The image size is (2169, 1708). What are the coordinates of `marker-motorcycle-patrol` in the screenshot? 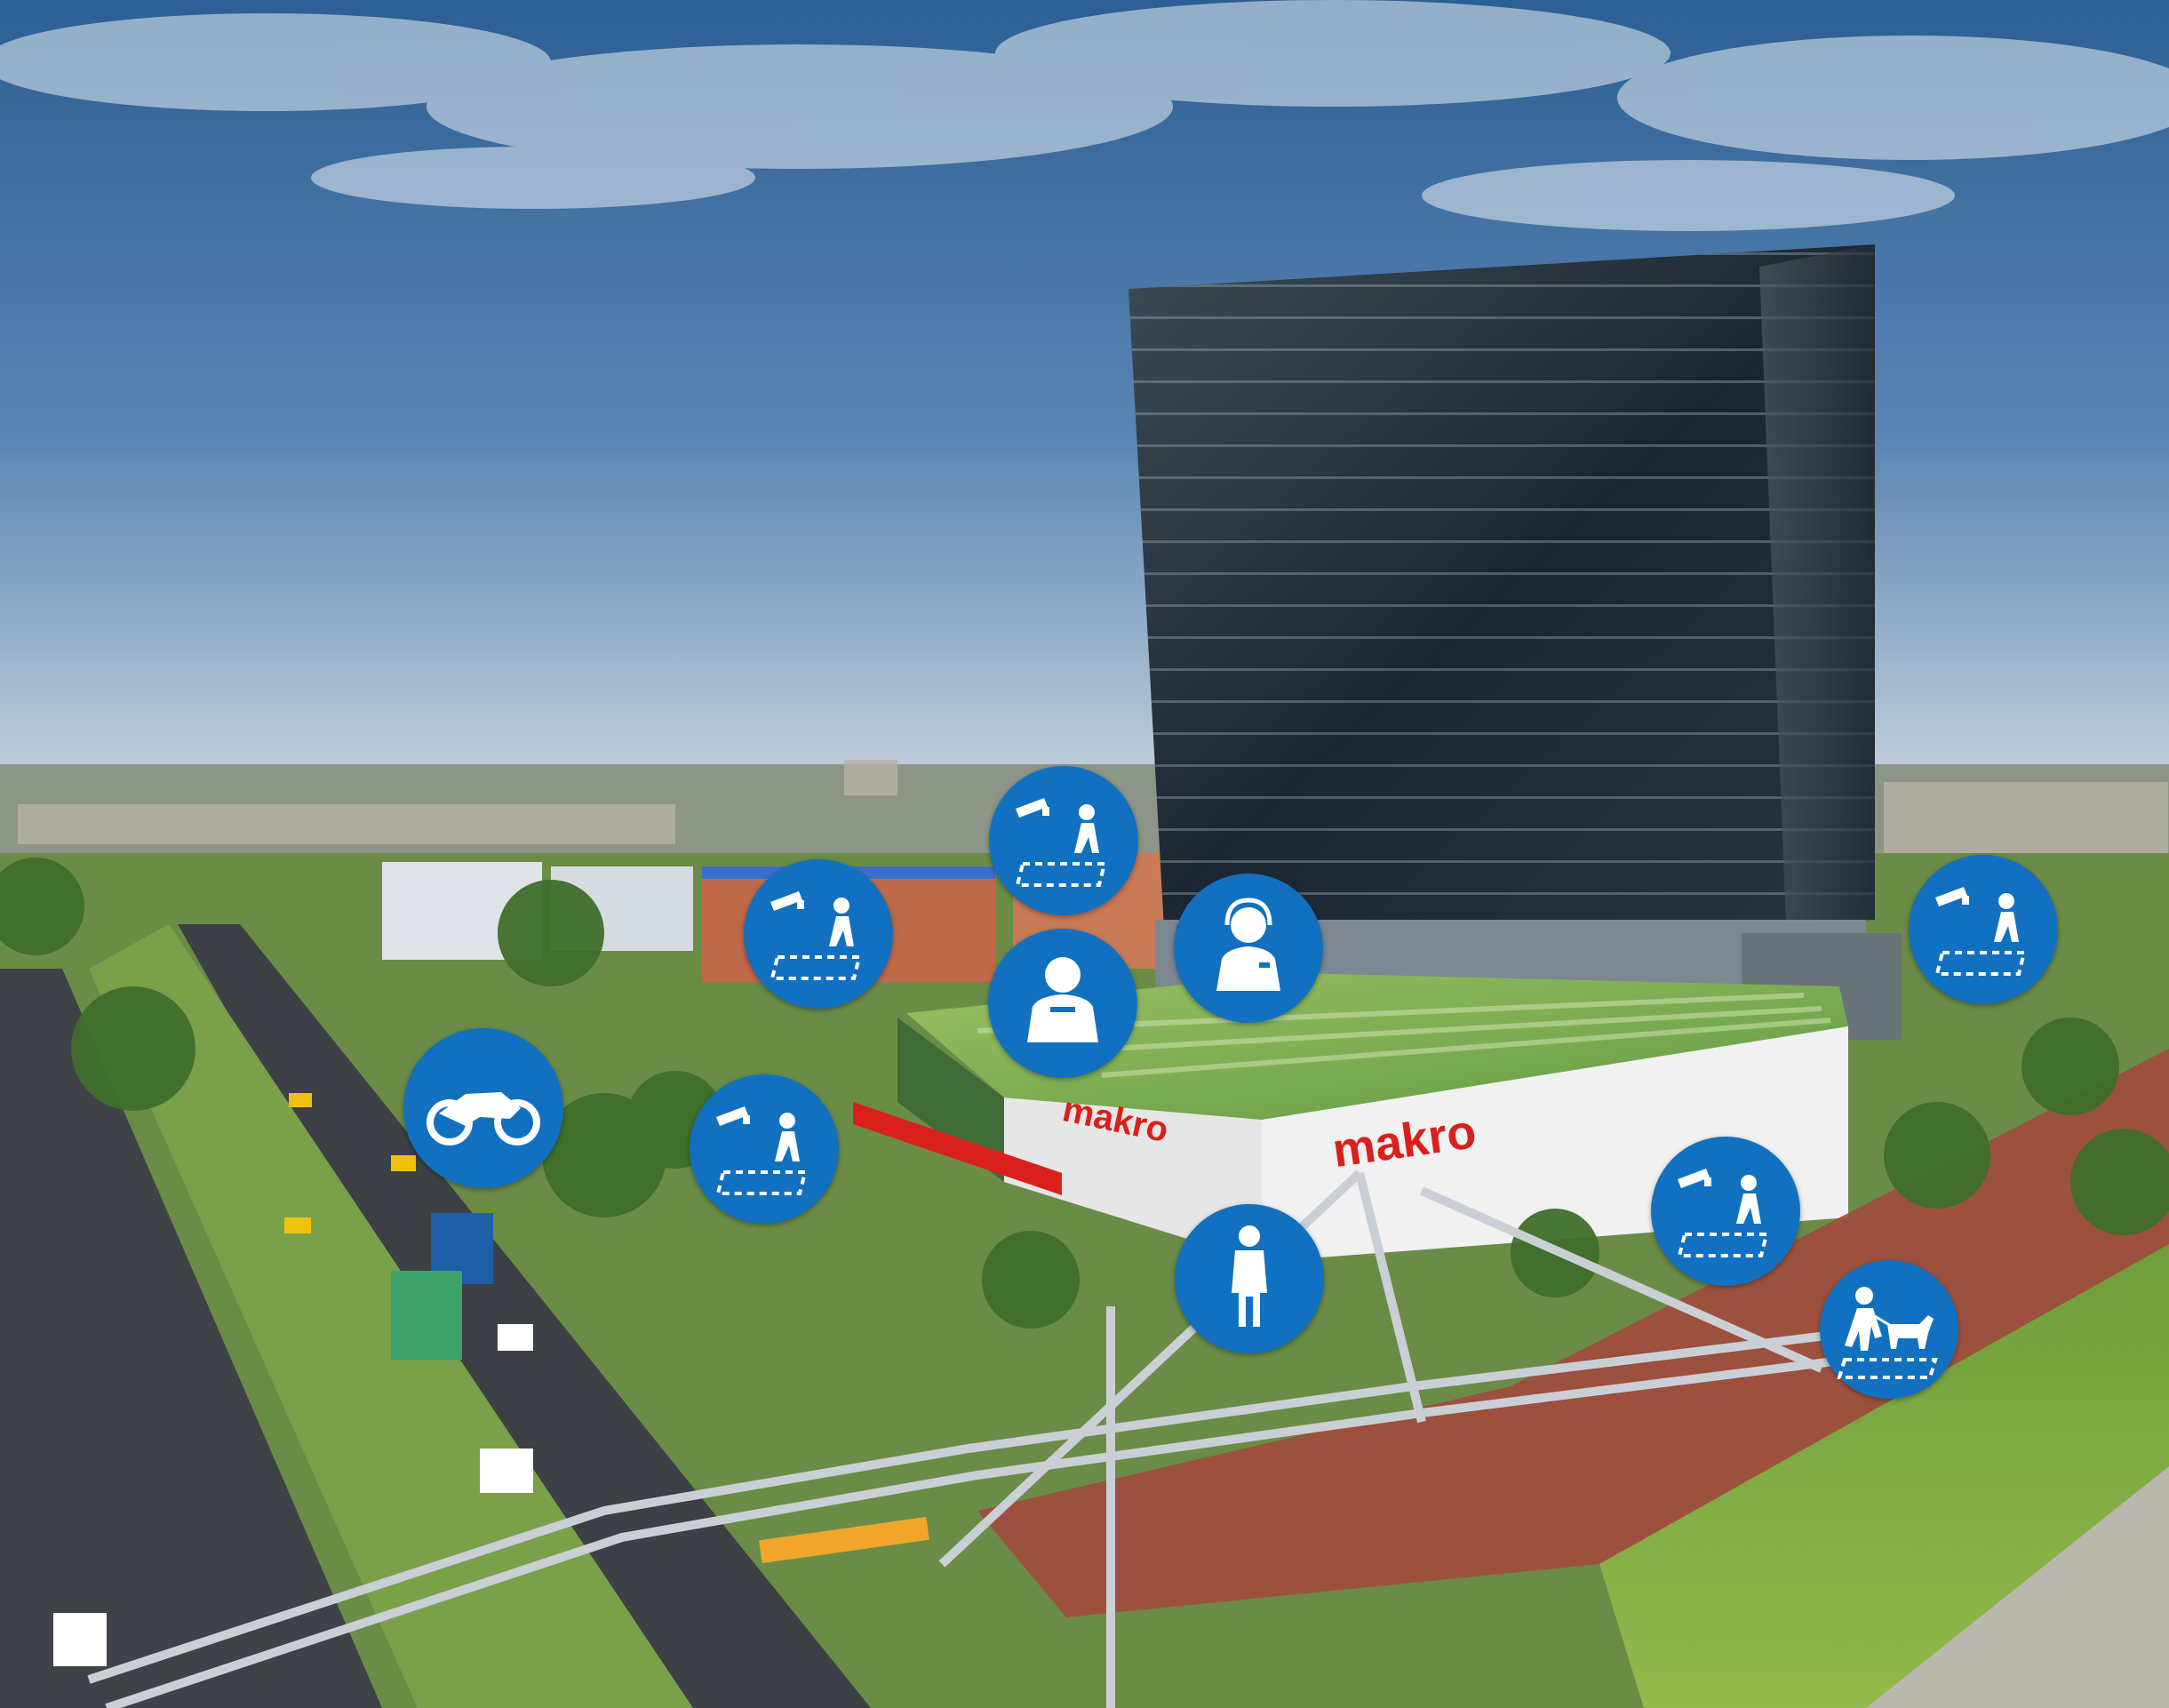 It's located at (483, 1108).